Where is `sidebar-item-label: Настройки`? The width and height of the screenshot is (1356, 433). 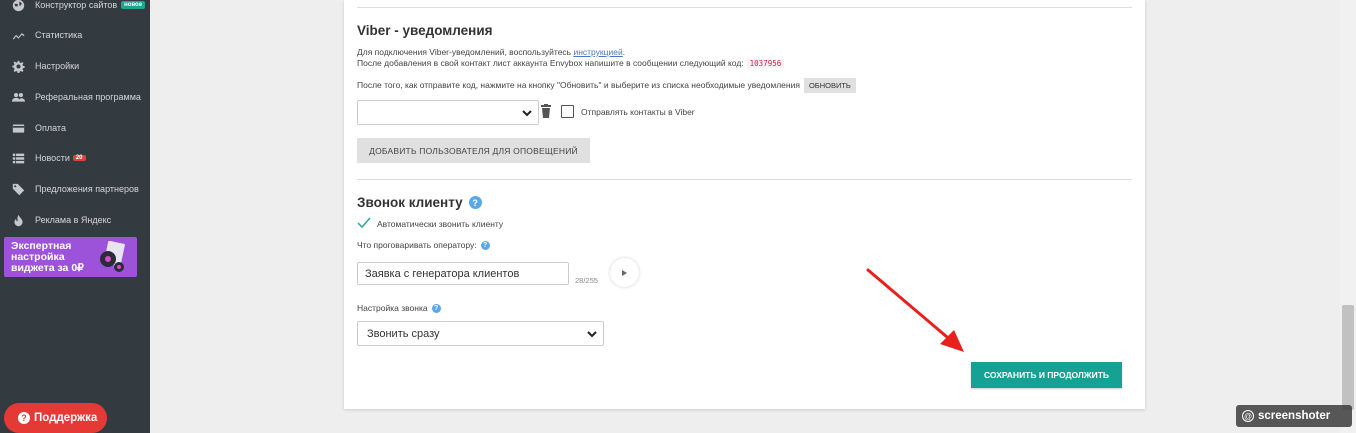
sidebar-item-label: Настройки is located at coordinates (57, 66).